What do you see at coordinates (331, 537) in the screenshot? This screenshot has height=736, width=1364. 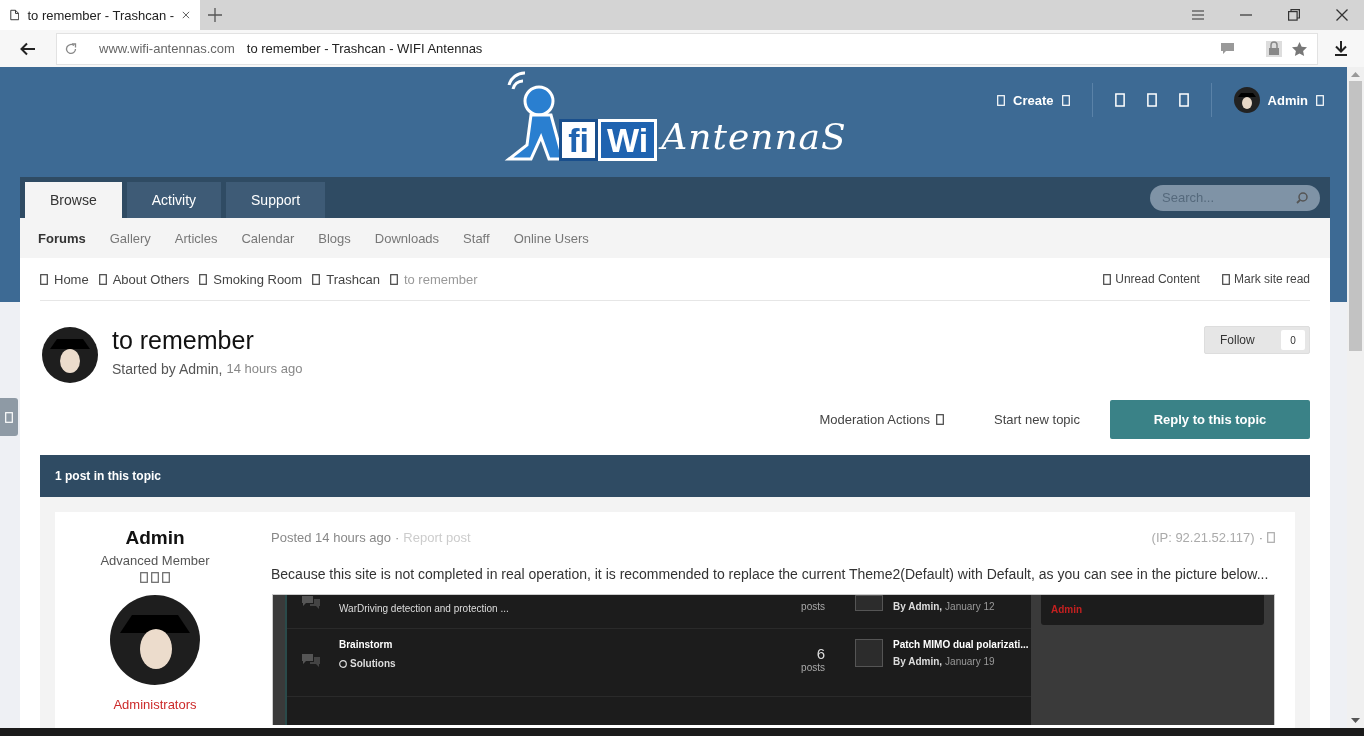 I see `post-date: Posted 14 hours ago` at bounding box center [331, 537].